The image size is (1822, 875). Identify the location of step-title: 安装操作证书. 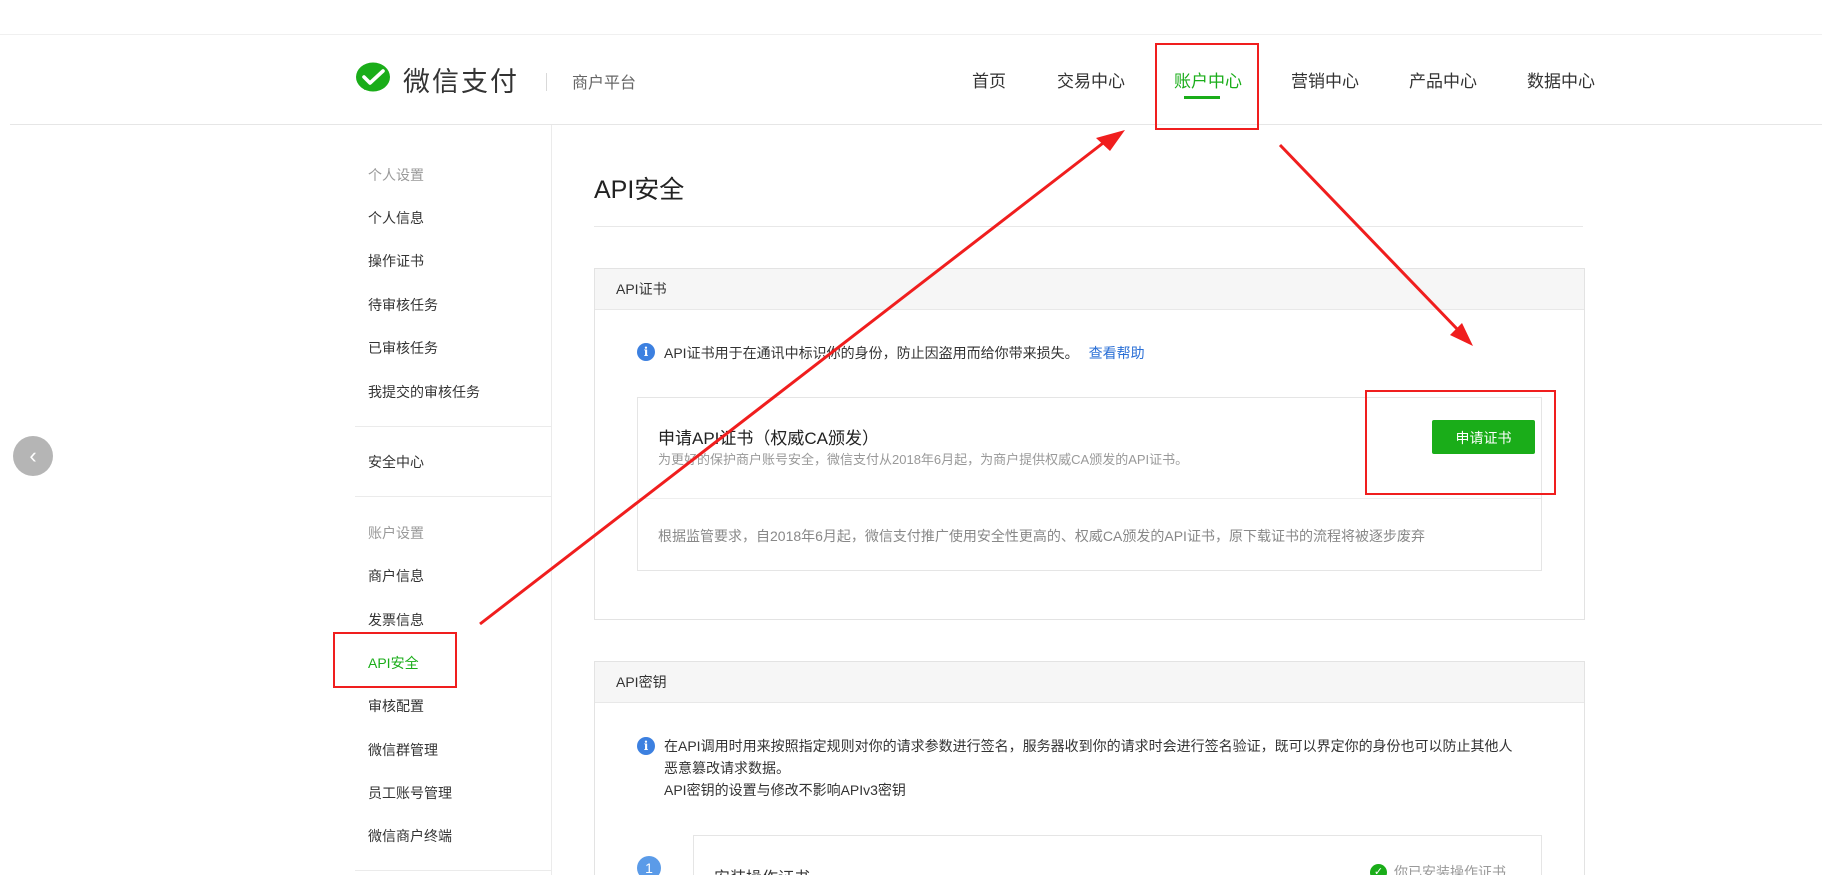
(762, 869).